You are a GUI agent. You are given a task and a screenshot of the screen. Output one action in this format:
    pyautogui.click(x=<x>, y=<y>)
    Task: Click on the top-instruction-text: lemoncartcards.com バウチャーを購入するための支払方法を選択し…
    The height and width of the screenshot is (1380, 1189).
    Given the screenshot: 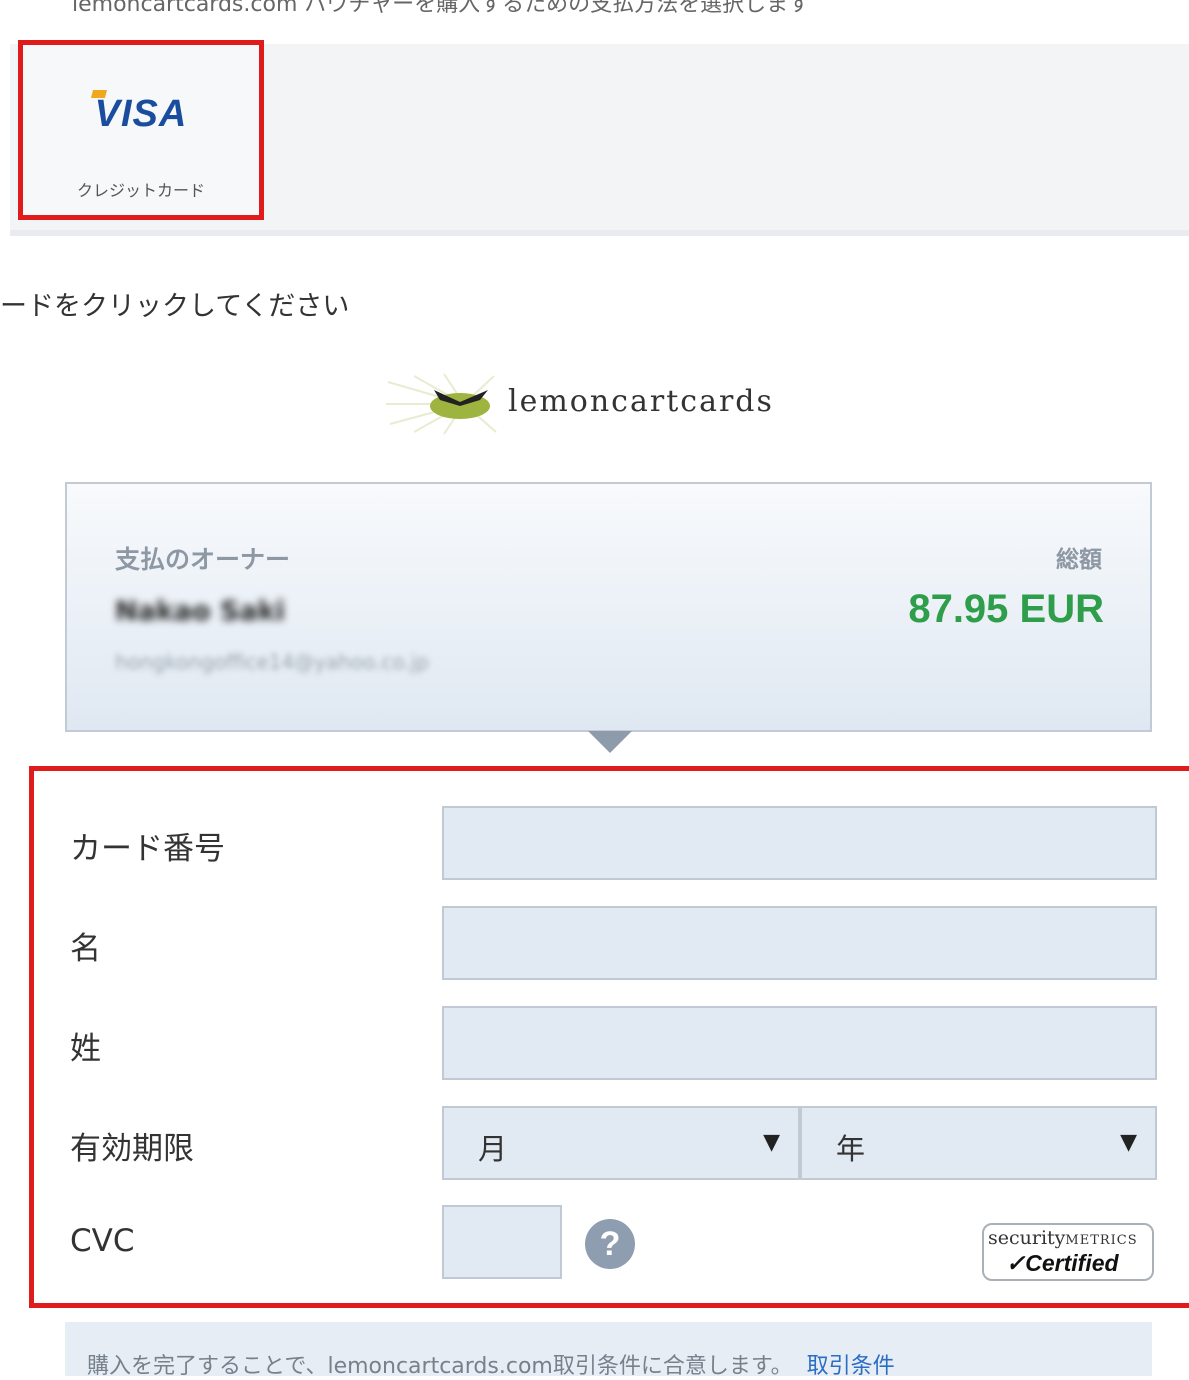 What is the action you would take?
    pyautogui.click(x=441, y=8)
    